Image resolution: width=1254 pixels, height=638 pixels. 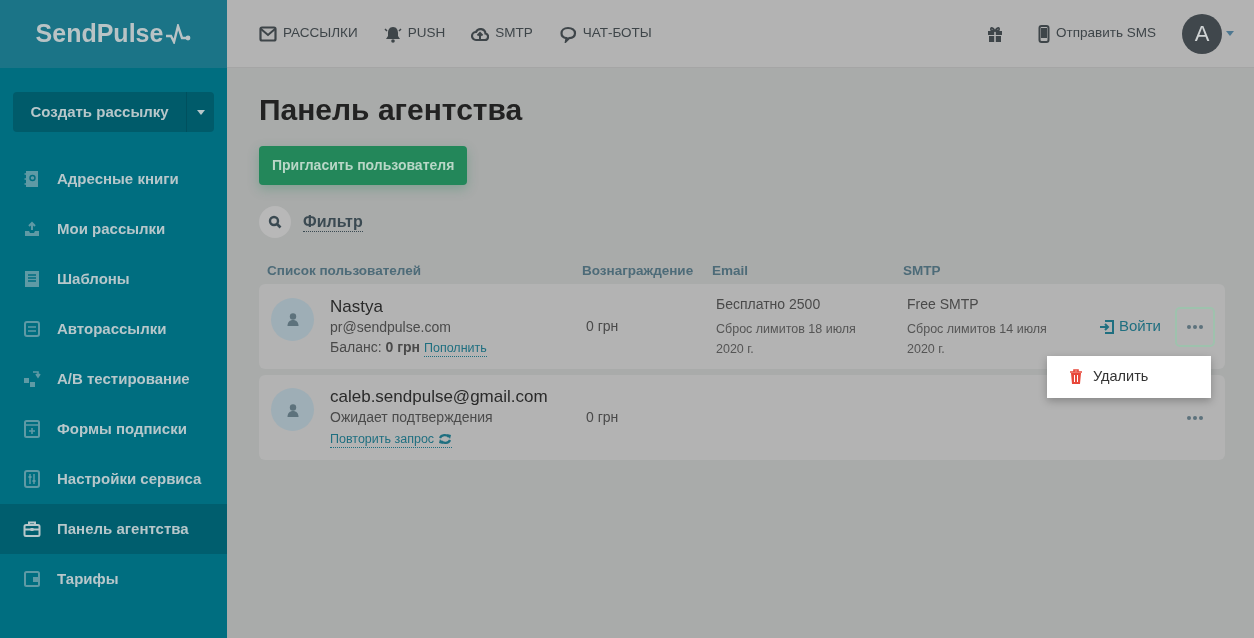 I want to click on top-up-link: Пополнить, so click(x=455, y=349).